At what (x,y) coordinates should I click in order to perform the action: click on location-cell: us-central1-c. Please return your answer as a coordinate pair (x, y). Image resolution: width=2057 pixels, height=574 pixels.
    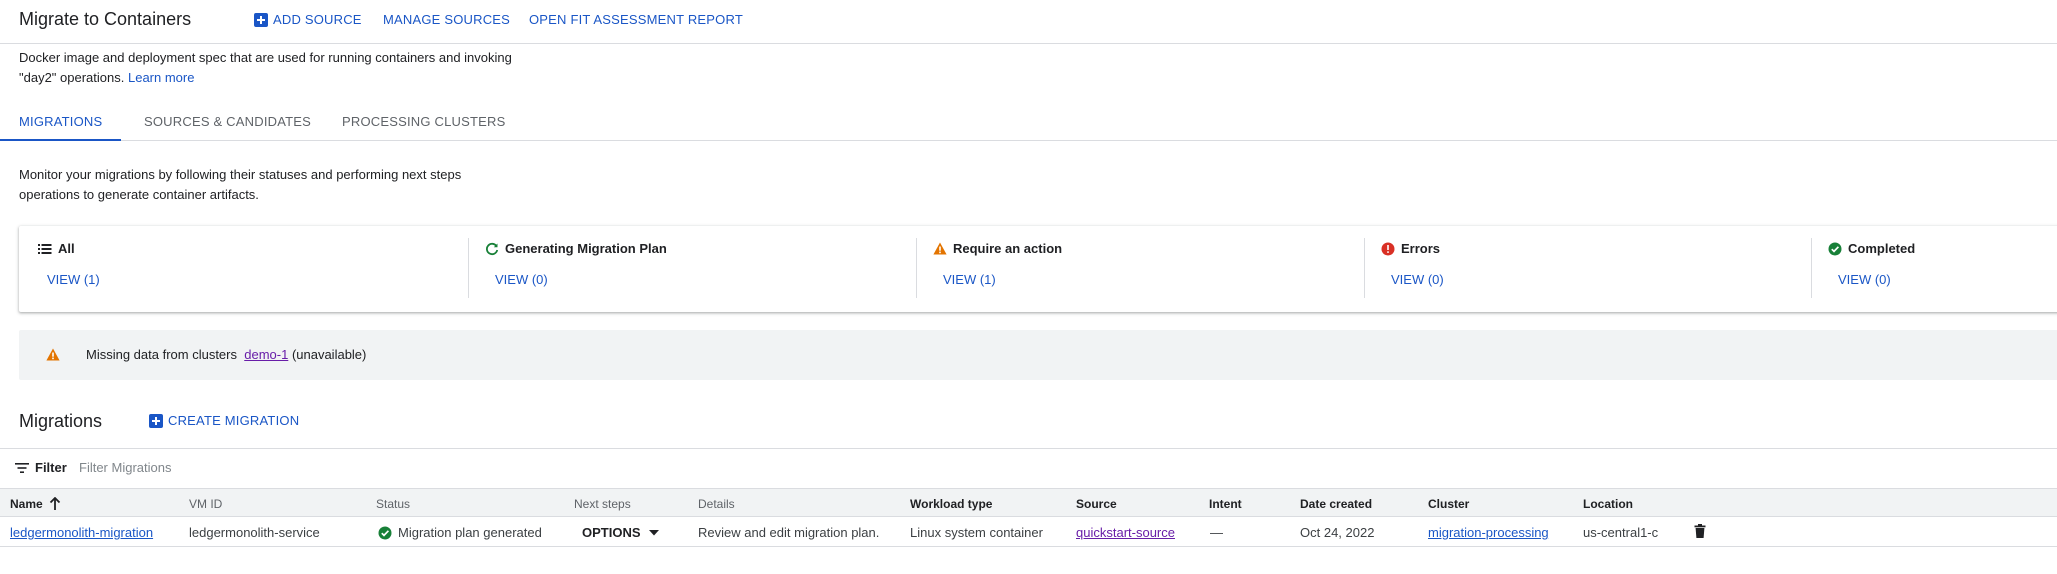
    Looking at the image, I should click on (1621, 532).